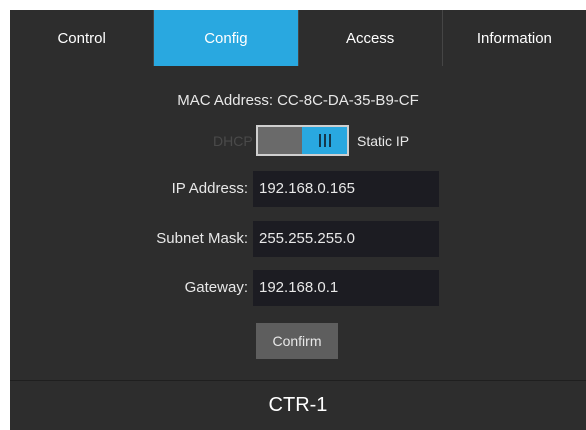  What do you see at coordinates (82, 38) in the screenshot?
I see `tab-control: Control` at bounding box center [82, 38].